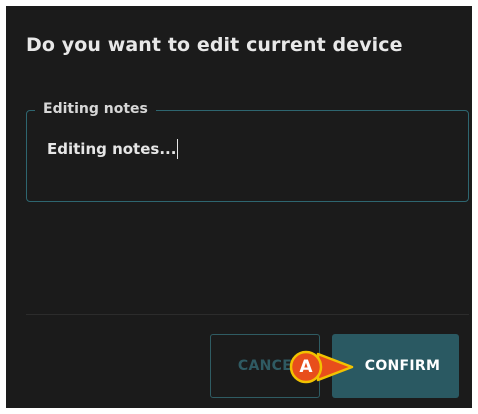 This screenshot has height=414, width=478. I want to click on footer-divider, so click(247, 314).